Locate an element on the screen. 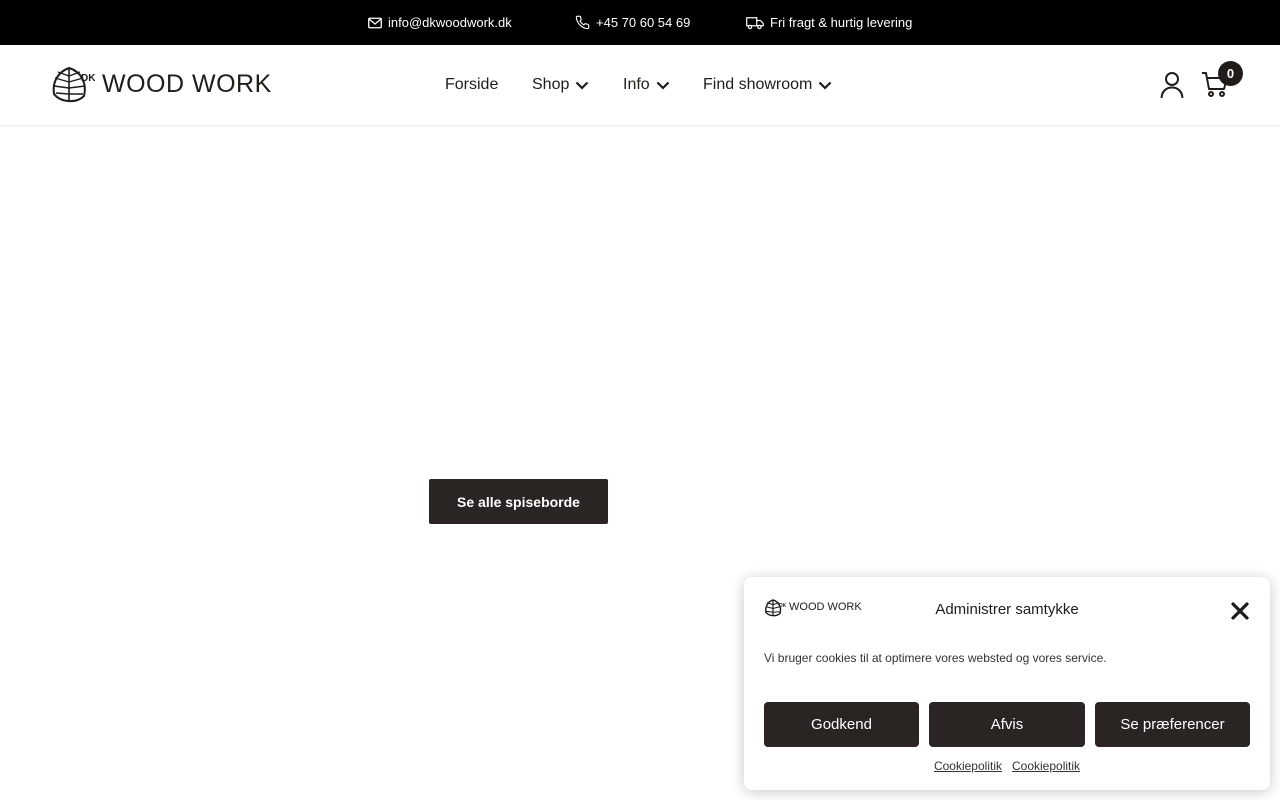 The height and width of the screenshot is (800, 1280). phone-link: +45 70 60 54 69 is located at coordinates (632, 22).